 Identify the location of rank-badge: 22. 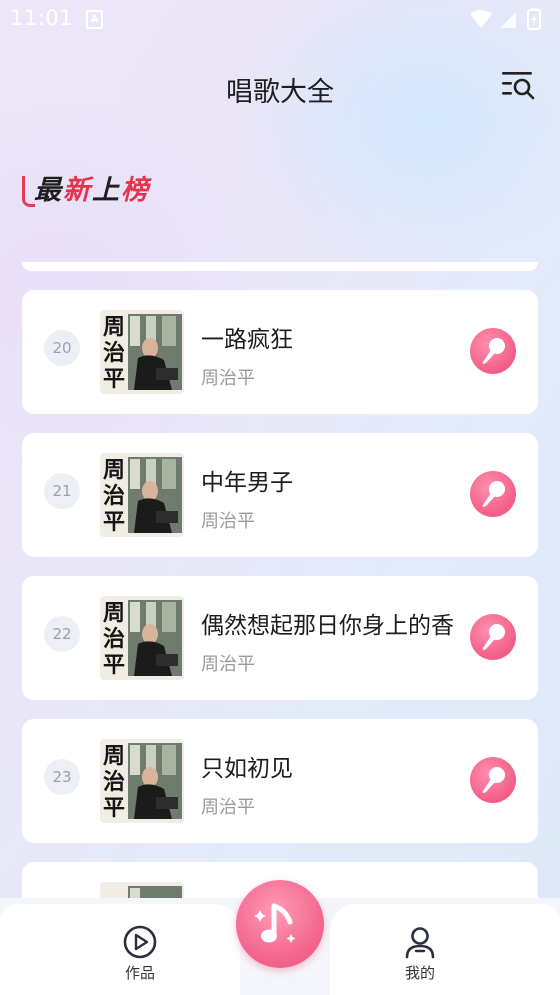
(62, 634).